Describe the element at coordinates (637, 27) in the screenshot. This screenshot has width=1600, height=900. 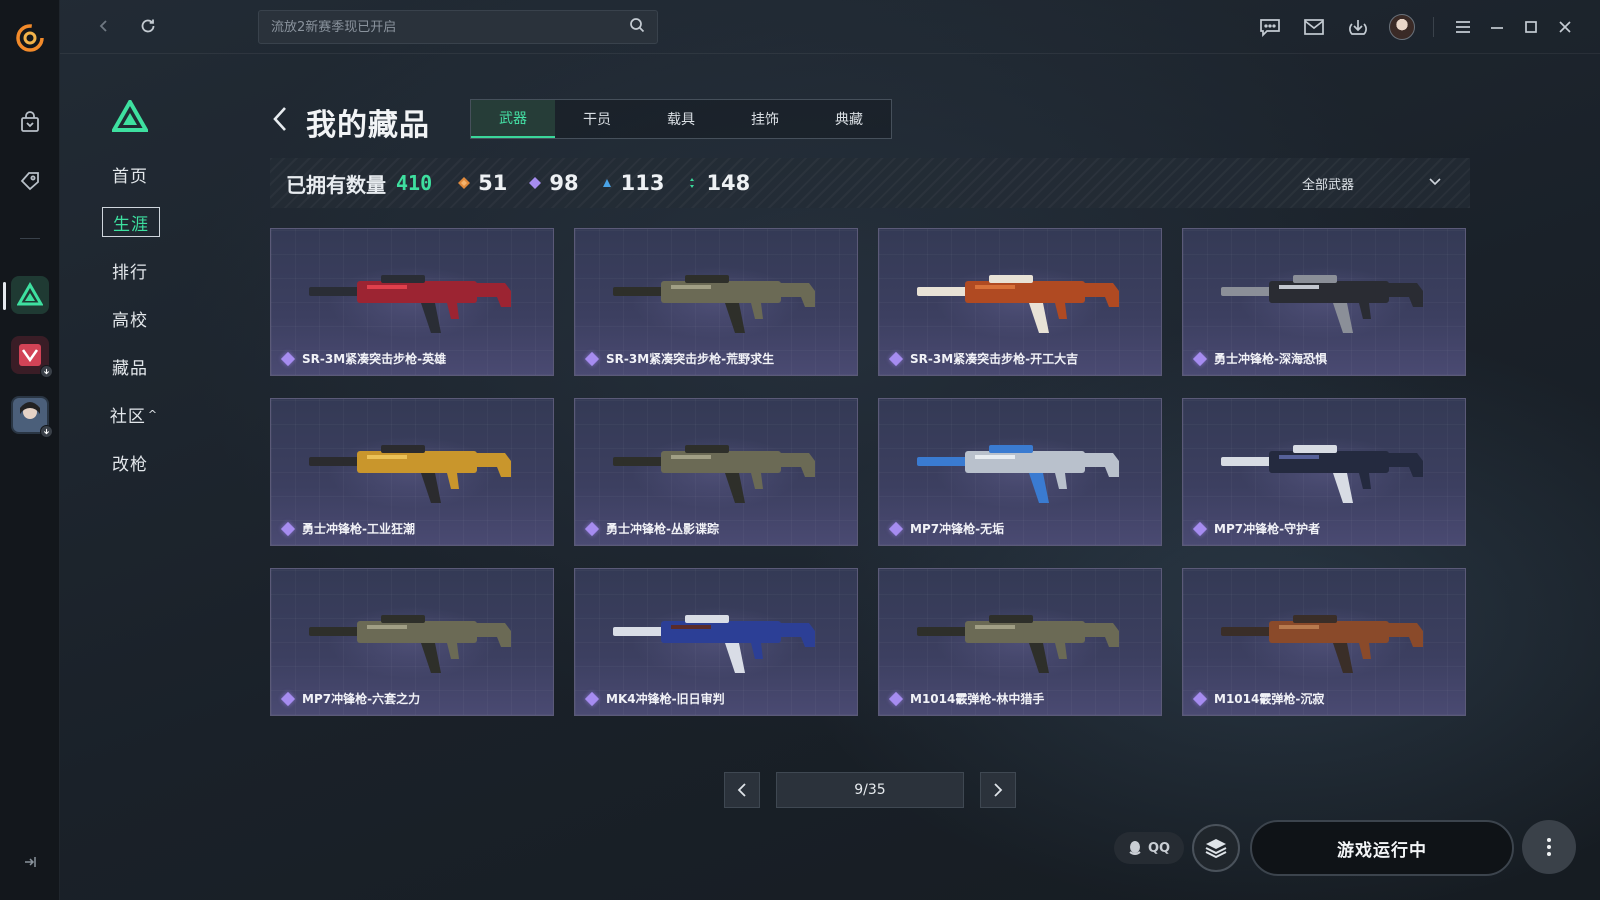
I see `search-icon` at that location.